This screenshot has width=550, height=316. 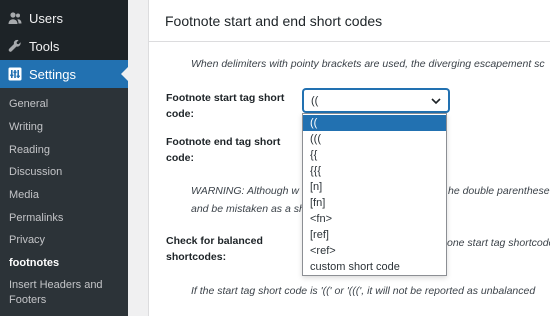 I want to click on start-tag-select-value: ((, so click(x=315, y=100).